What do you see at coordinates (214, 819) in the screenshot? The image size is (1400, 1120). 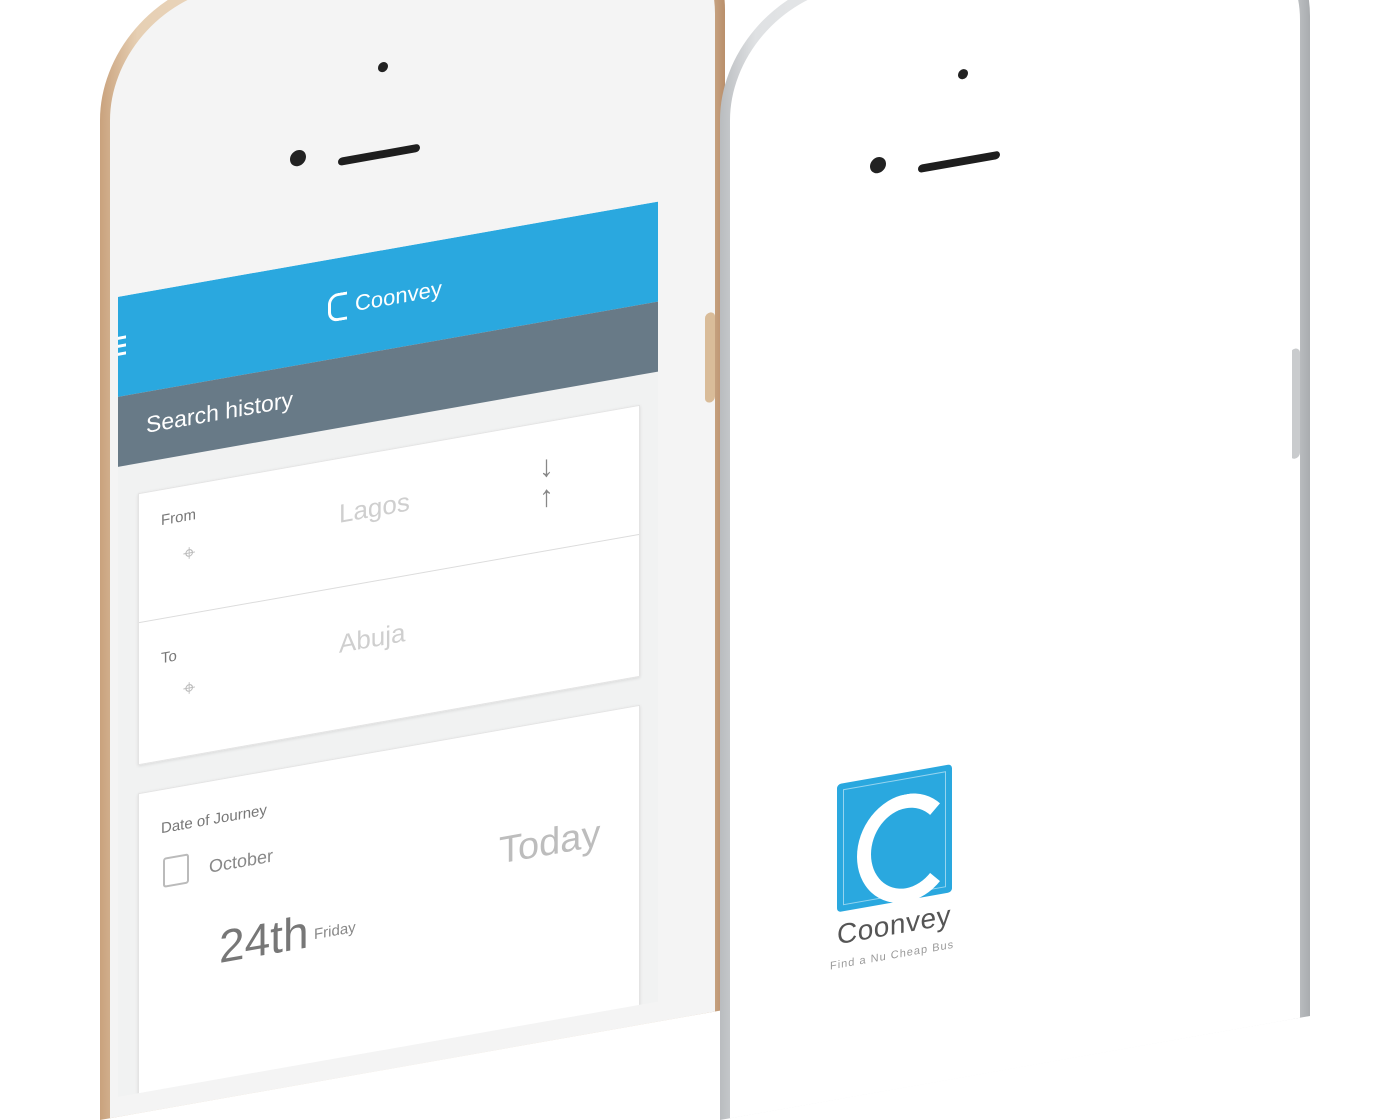 I see `date-label: Date of Journey` at bounding box center [214, 819].